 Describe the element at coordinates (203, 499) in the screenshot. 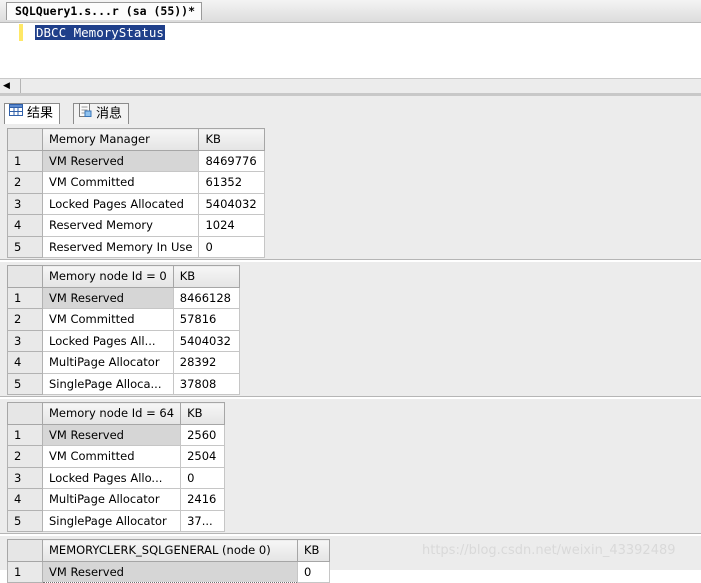

I see `grid-cell: 2416` at that location.